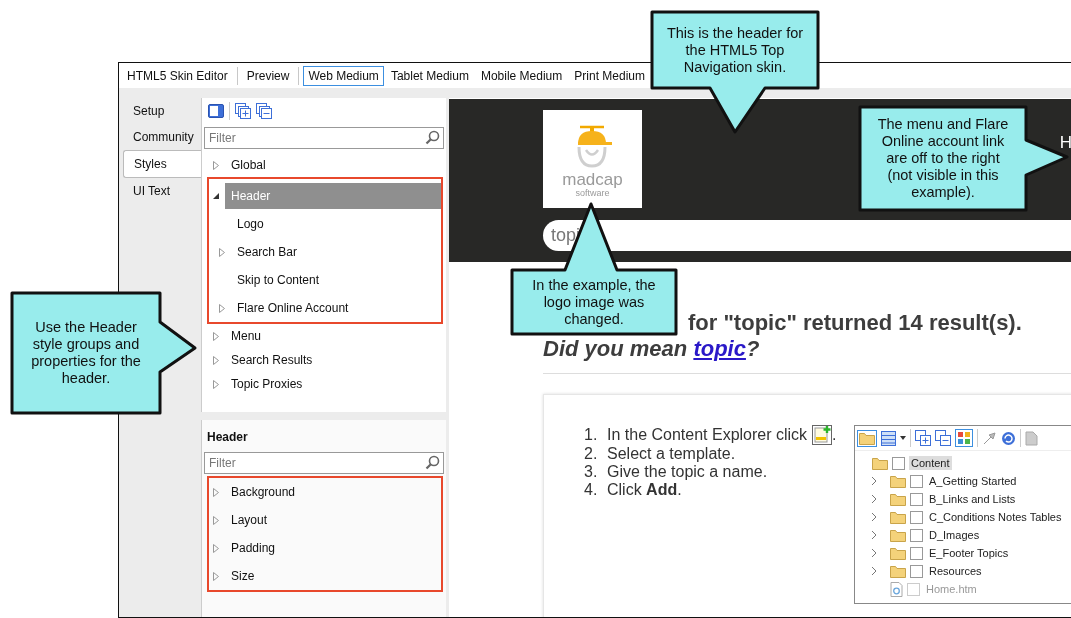 Image resolution: width=1071 pixels, height=618 pixels. I want to click on step-number: 4., so click(591, 490).